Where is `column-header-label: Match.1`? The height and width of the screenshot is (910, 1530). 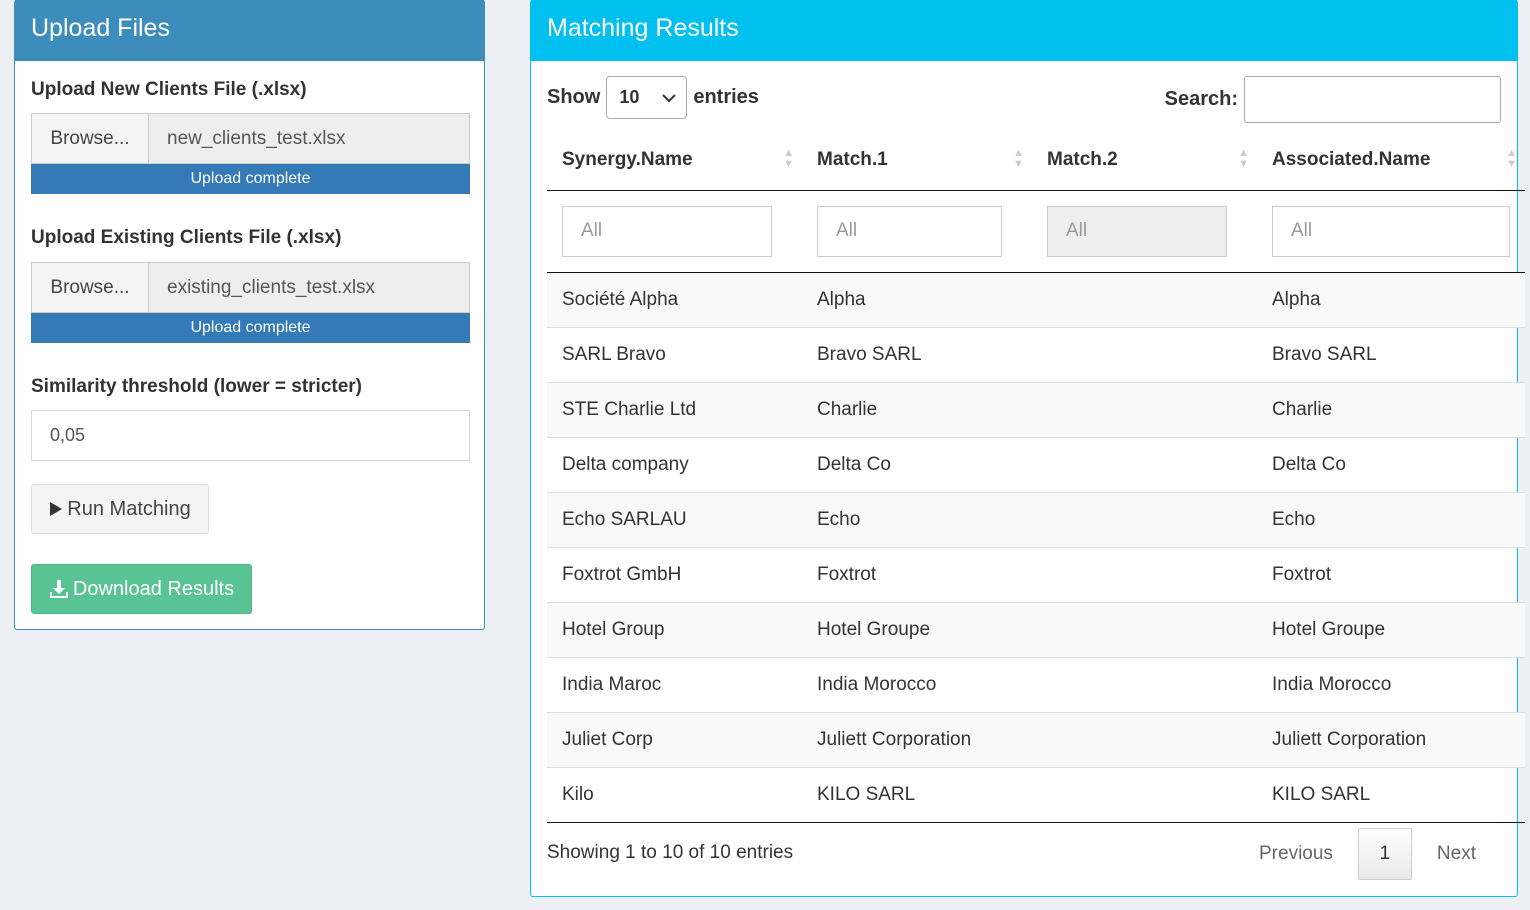
column-header-label: Match.1 is located at coordinates (852, 160).